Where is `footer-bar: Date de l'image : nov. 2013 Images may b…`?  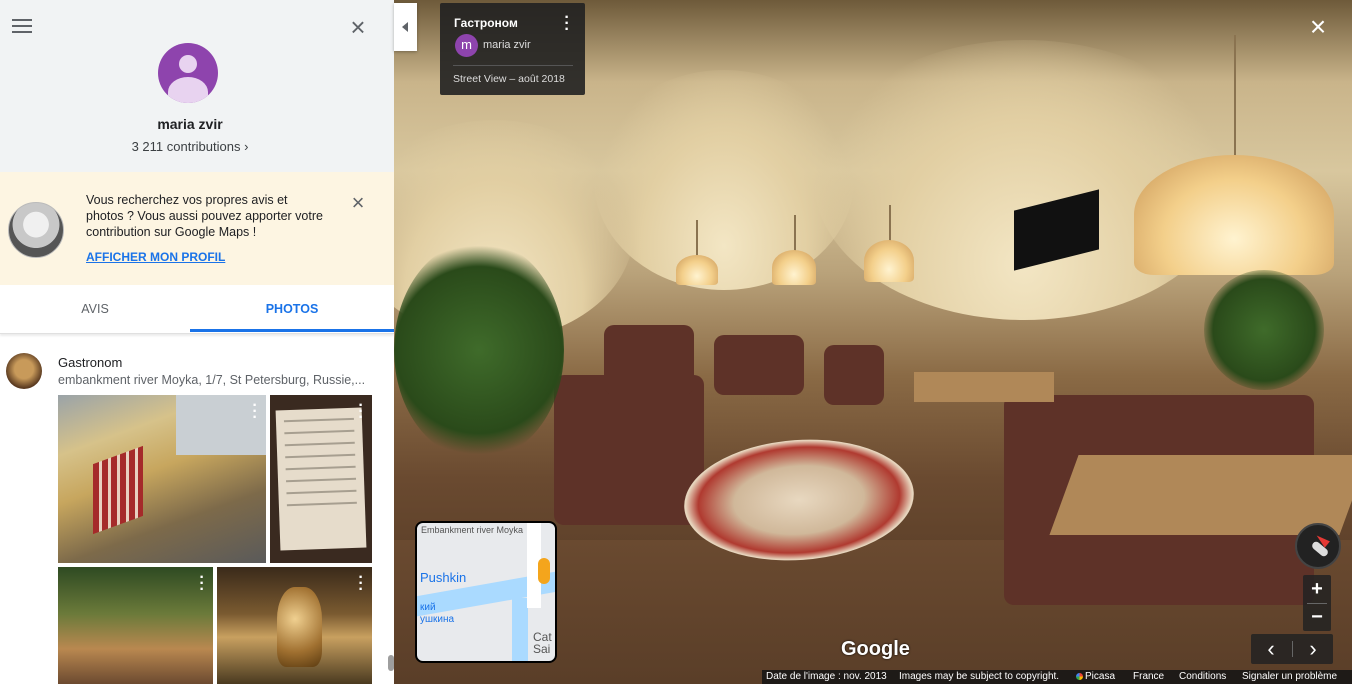
footer-bar: Date de l'image : nov. 2013 Images may b… is located at coordinates (1057, 677).